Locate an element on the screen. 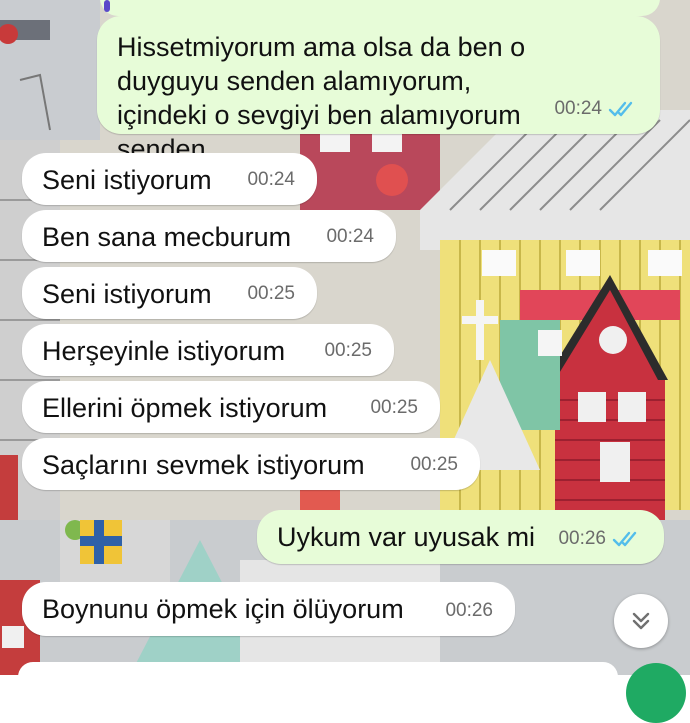 This screenshot has height=723, width=690. message-text: Boynunu öpmek için ölüyorum is located at coordinates (223, 609).